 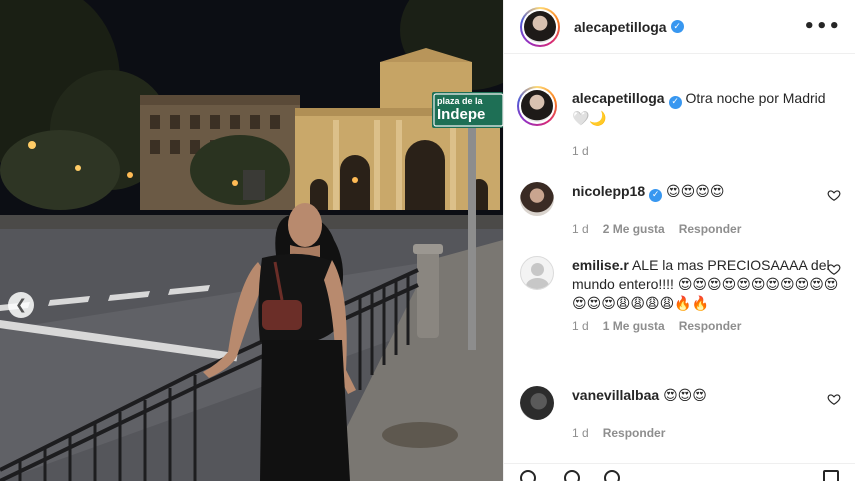 I want to click on post-header: alecapetilloga ✓ •••, so click(x=679, y=27).